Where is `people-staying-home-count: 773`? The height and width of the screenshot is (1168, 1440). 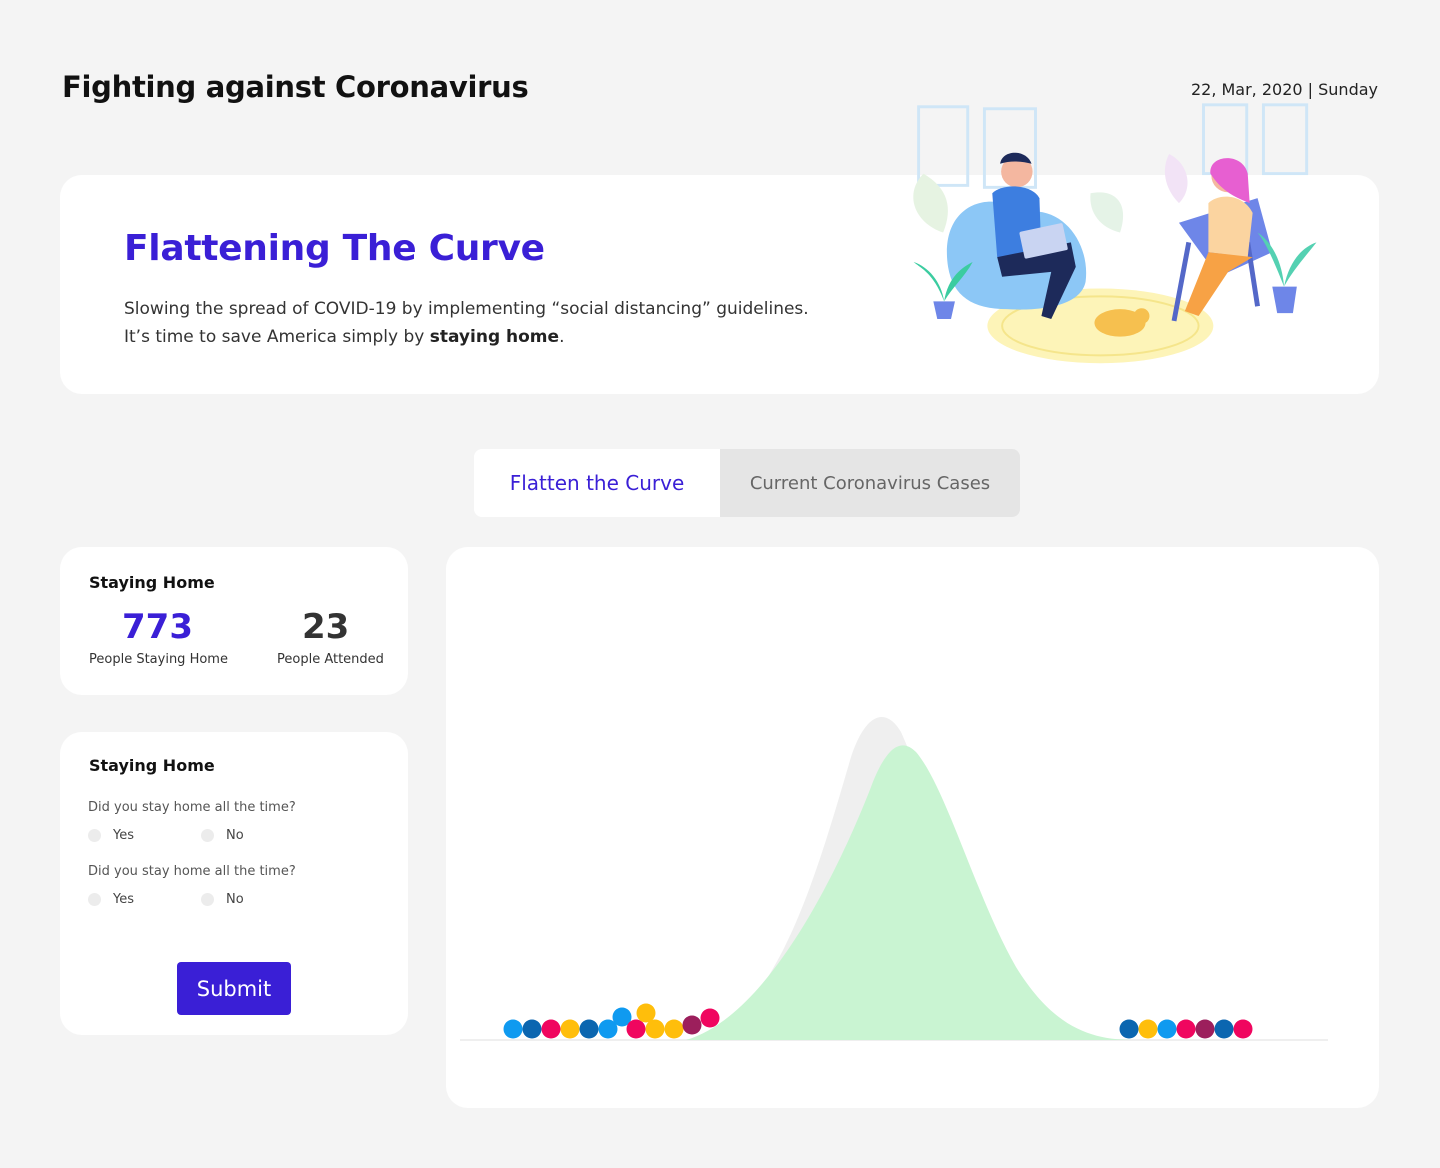 people-staying-home-count: 773 is located at coordinates (157, 627).